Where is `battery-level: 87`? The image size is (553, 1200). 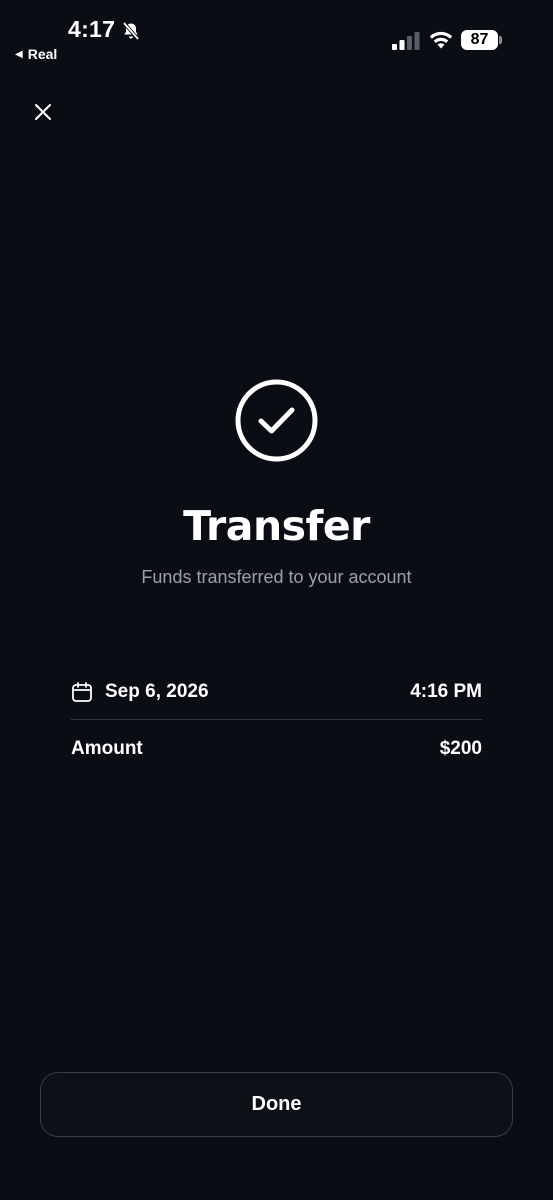
battery-level: 87 is located at coordinates (479, 39).